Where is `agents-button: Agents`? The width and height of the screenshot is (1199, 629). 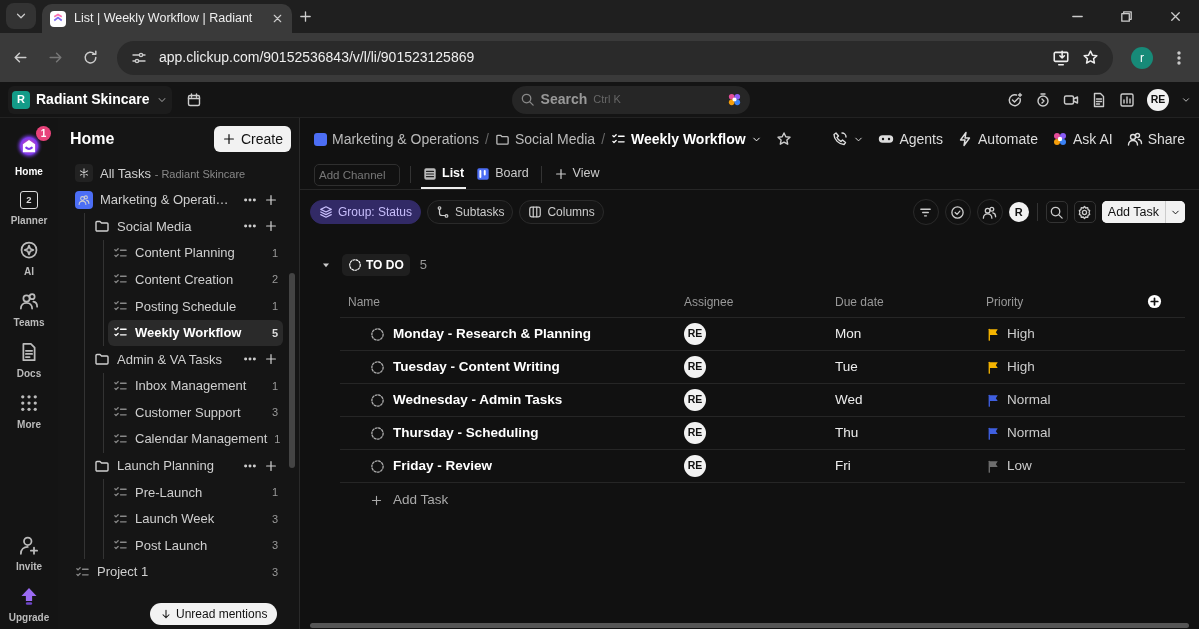
agents-button: Agents is located at coordinates (910, 139).